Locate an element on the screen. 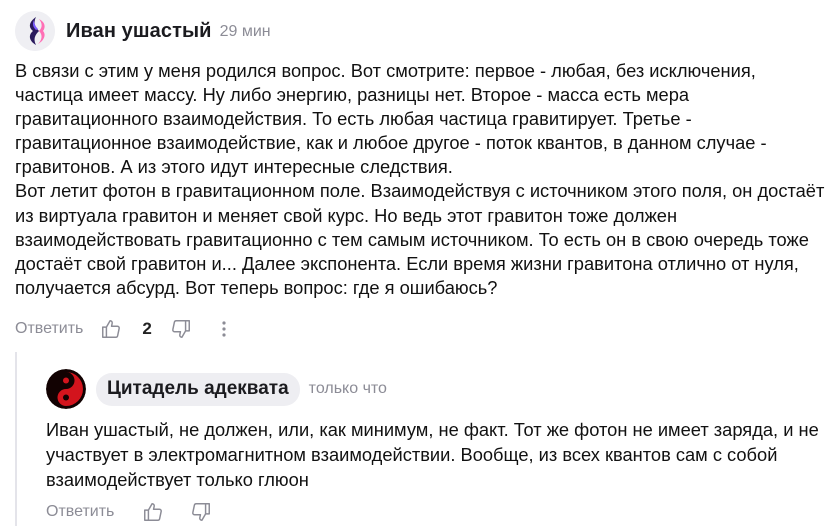 The width and height of the screenshot is (831, 526). more-vertical-icon is located at coordinates (224, 329).